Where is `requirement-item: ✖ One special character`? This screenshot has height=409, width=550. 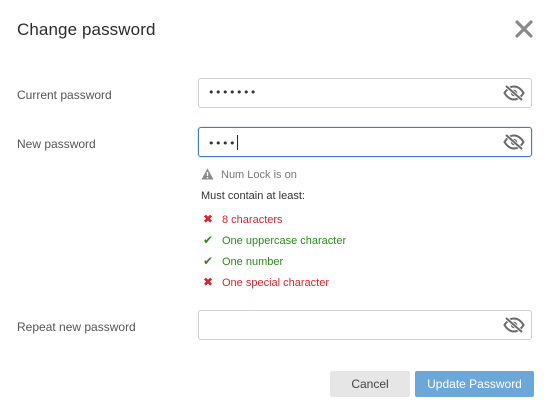
requirement-item: ✖ One special character is located at coordinates (265, 282).